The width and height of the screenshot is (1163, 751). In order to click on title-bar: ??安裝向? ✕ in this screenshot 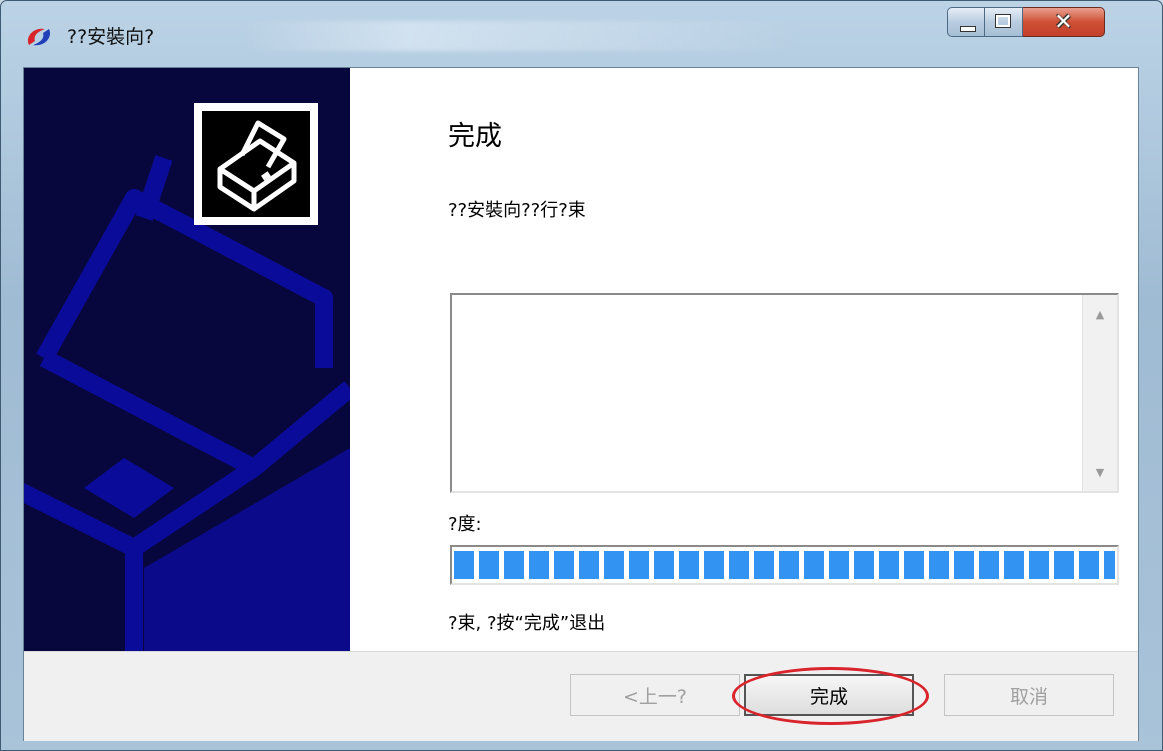, I will do `click(581, 34)`.